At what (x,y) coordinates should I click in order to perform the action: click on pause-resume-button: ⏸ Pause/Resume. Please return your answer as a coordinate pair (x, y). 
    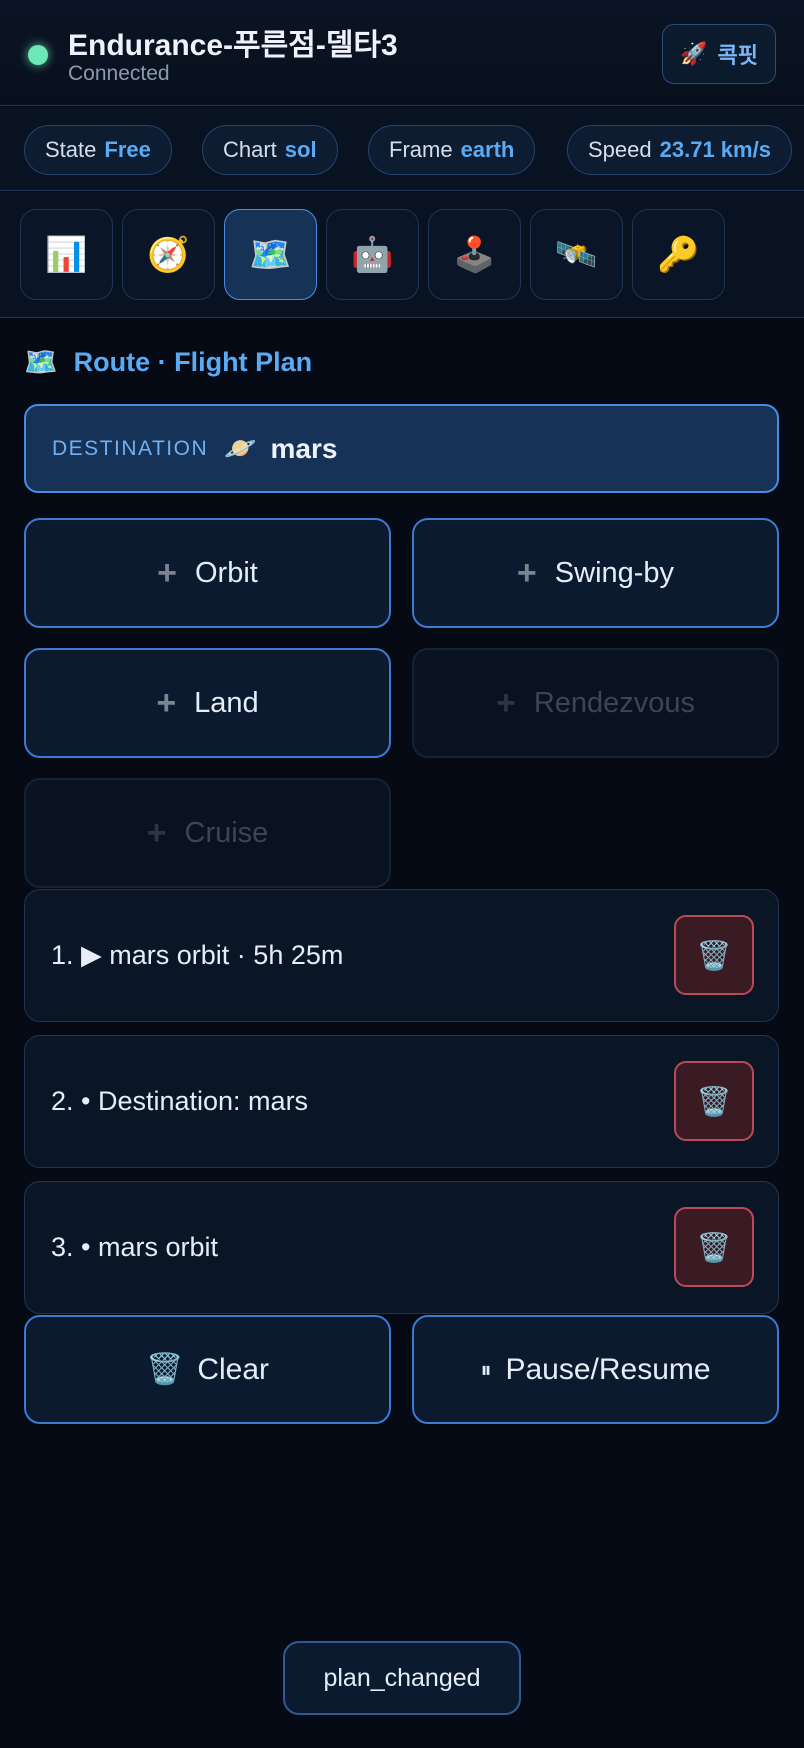
    Looking at the image, I should click on (595, 1369).